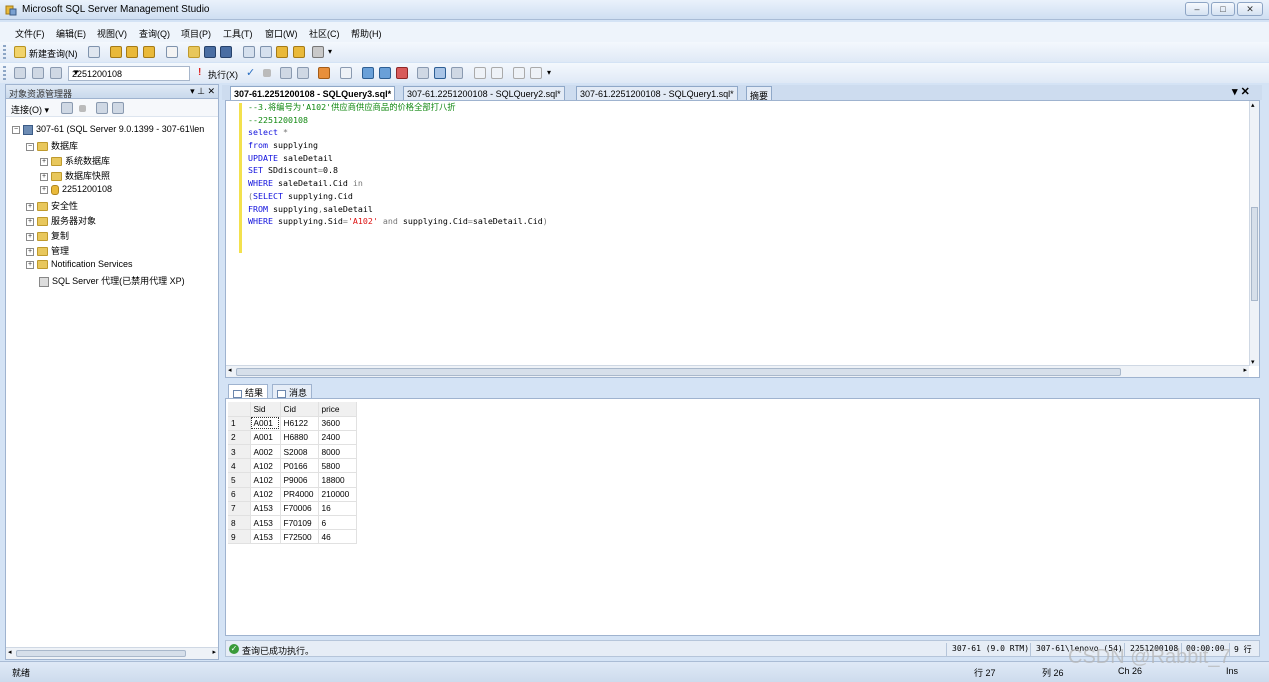 This screenshot has width=1269, height=682. Describe the element at coordinates (337, 509) in the screenshot. I see `grid-cell: 16` at that location.